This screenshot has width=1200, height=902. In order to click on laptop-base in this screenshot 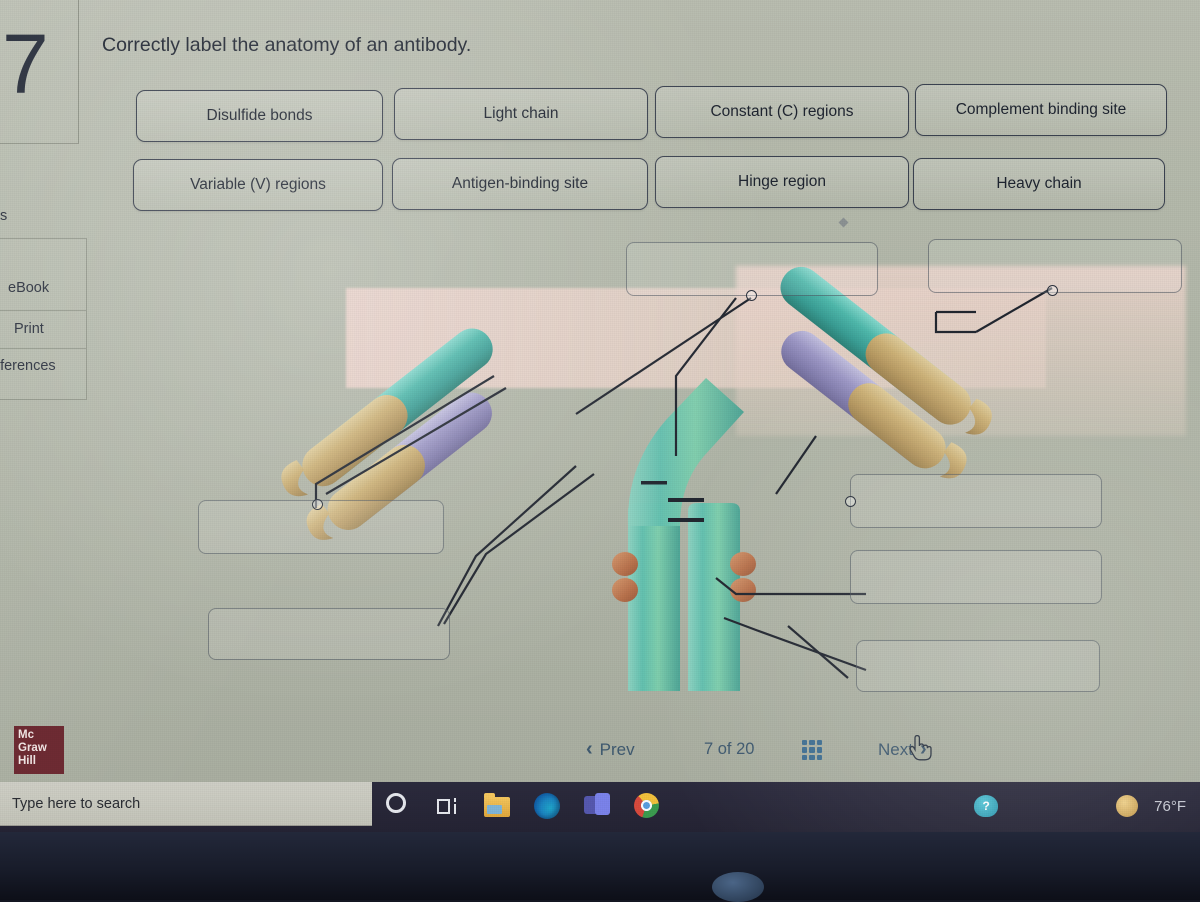, I will do `click(600, 866)`.